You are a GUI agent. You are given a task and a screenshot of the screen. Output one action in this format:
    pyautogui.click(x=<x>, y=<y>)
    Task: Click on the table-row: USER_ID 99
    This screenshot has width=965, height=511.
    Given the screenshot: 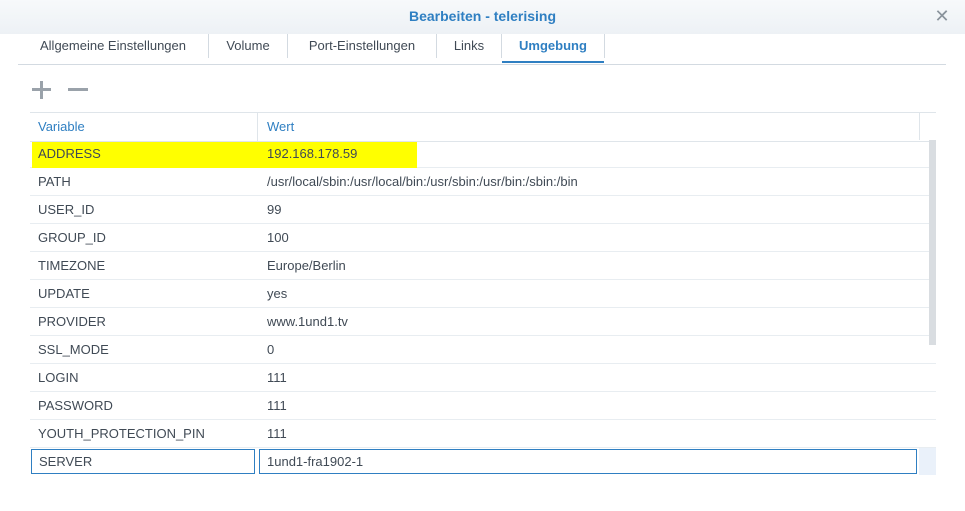 What is the action you would take?
    pyautogui.click(x=483, y=210)
    